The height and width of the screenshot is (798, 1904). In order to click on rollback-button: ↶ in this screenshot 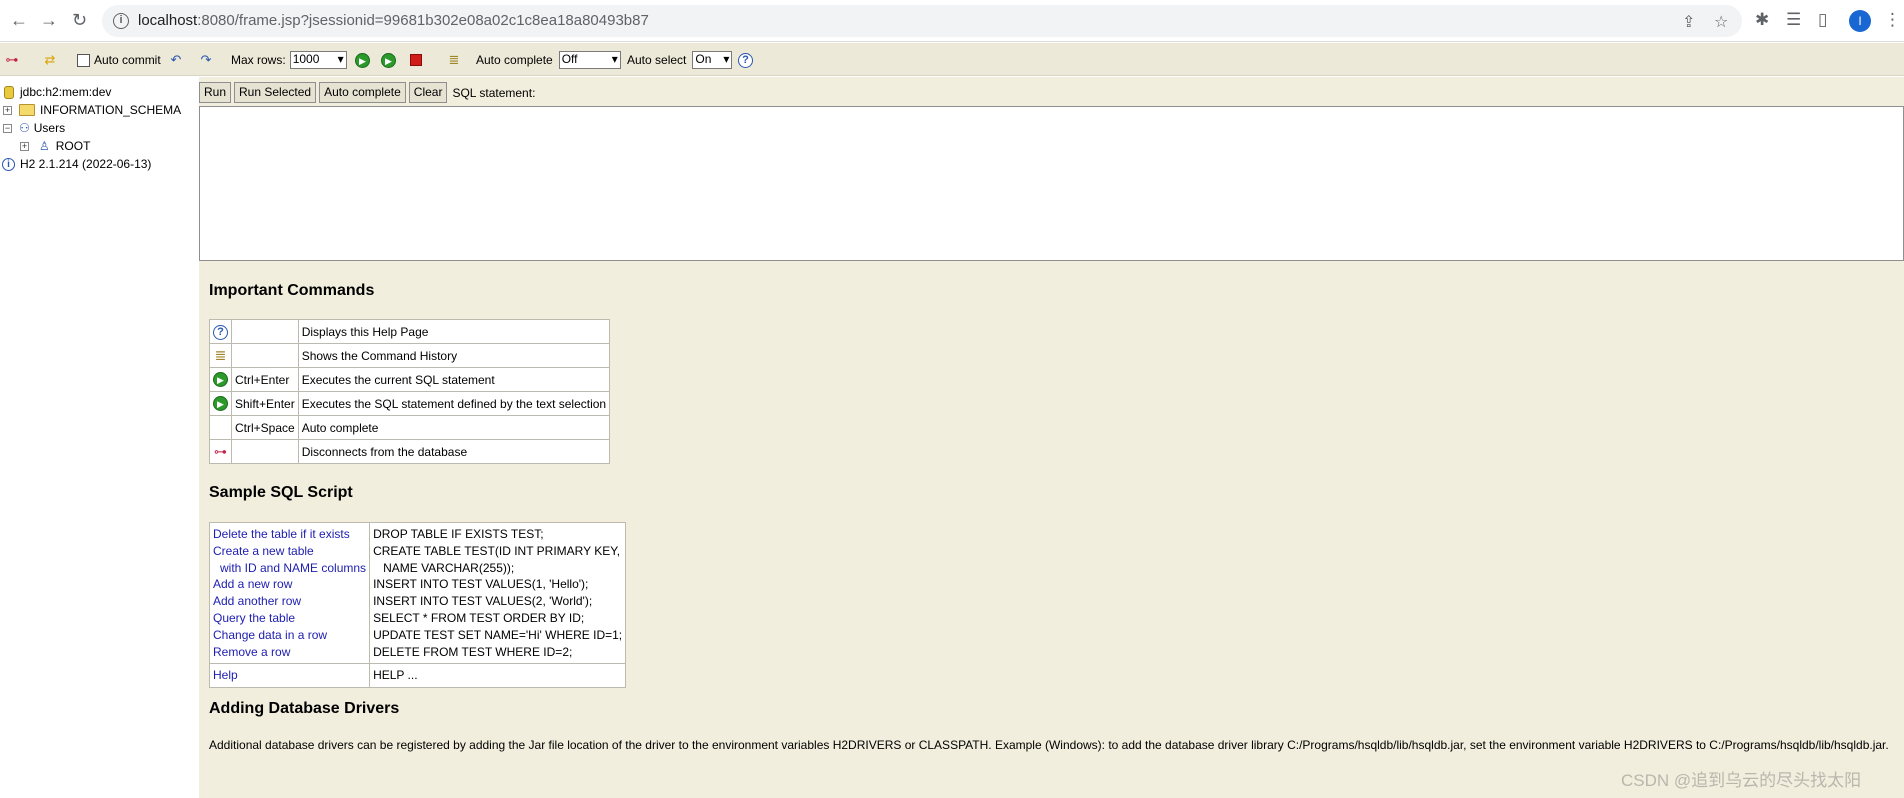, I will do `click(176, 60)`.